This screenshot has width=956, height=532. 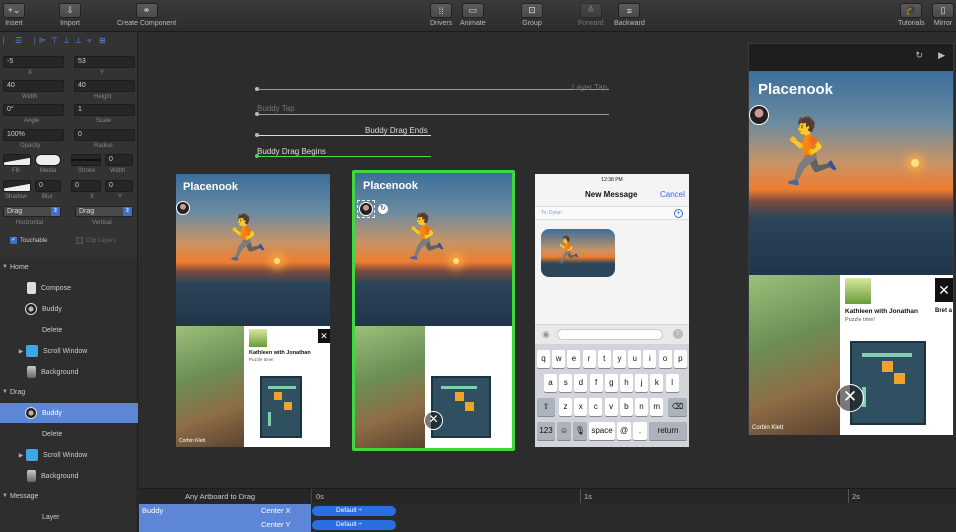 What do you see at coordinates (48, 186) in the screenshot?
I see `shadow-blur-field: 0` at bounding box center [48, 186].